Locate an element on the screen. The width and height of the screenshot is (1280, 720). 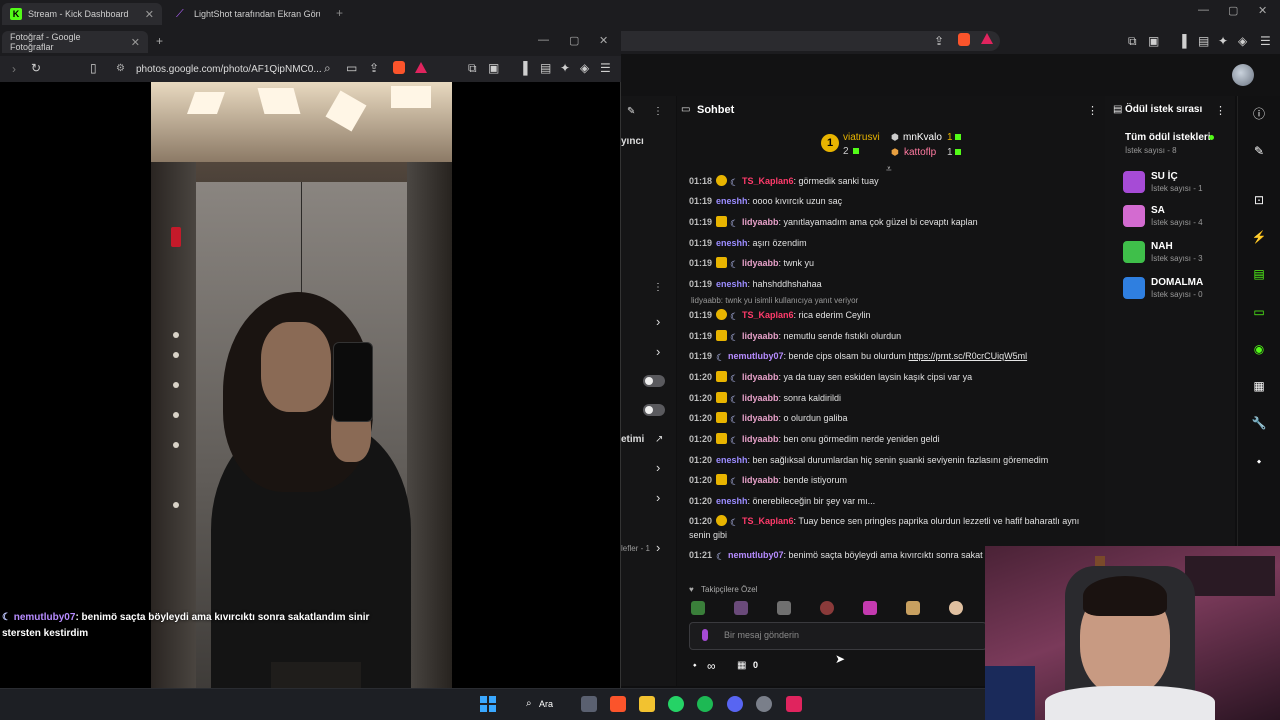
top-gifter-name: viatrusvi is located at coordinates (861, 137).